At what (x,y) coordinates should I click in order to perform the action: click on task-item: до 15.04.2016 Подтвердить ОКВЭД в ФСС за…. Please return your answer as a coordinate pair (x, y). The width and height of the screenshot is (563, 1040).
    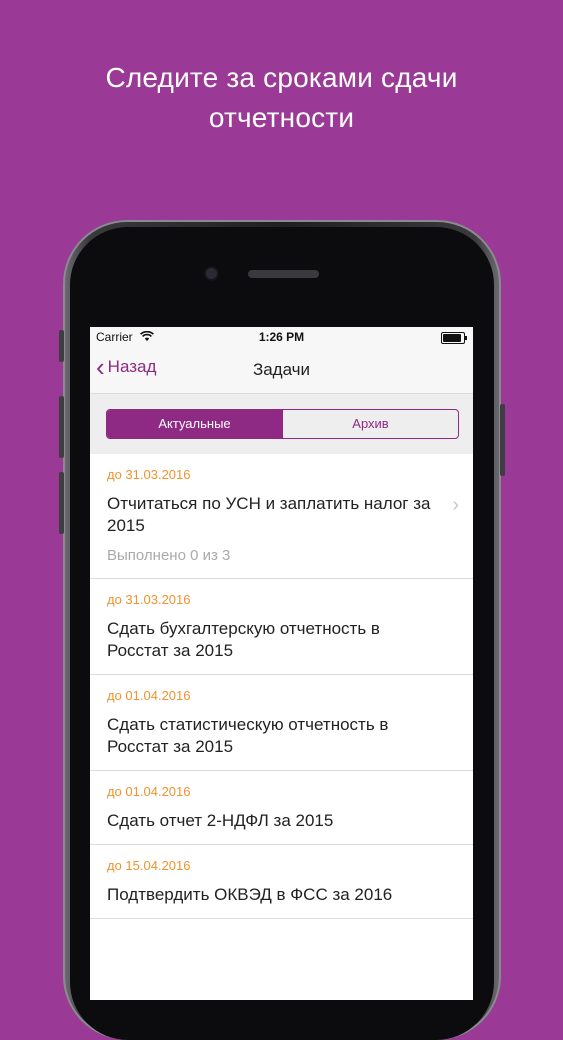
    Looking at the image, I should click on (281, 882).